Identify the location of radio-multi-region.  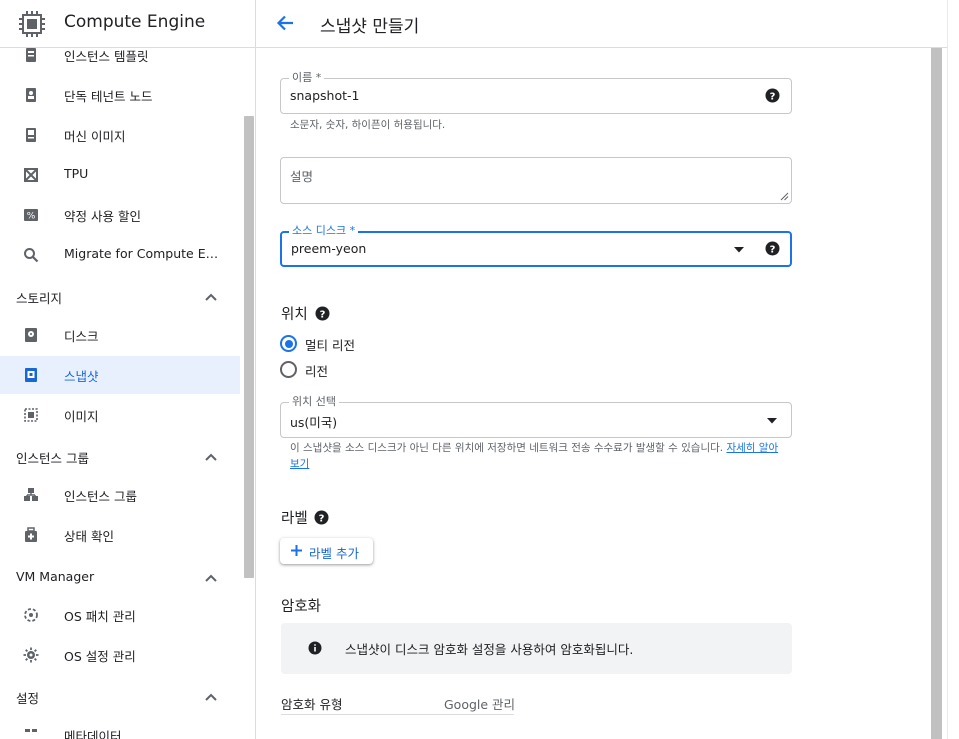
(288, 343).